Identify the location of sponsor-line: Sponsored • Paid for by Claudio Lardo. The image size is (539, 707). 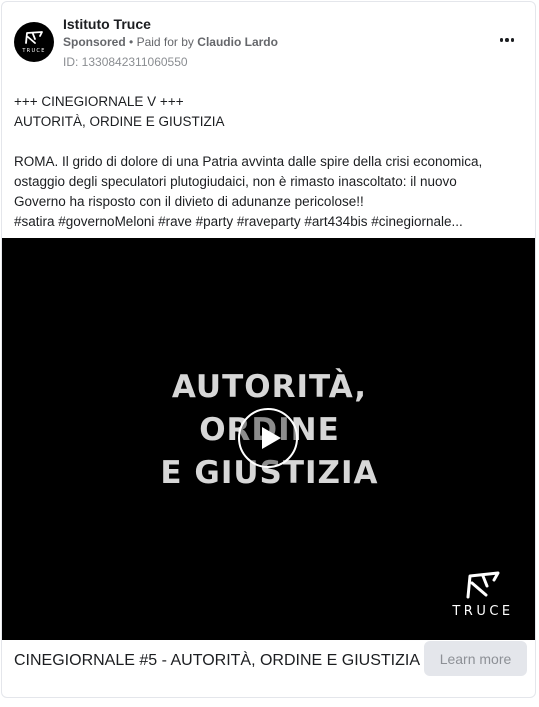
(170, 42).